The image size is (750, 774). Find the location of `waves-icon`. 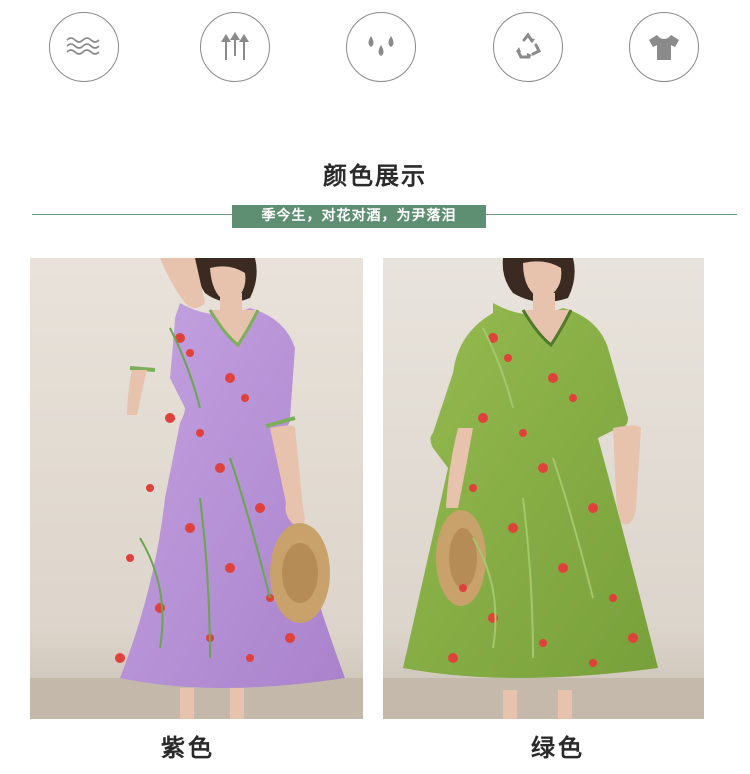

waves-icon is located at coordinates (84, 47).